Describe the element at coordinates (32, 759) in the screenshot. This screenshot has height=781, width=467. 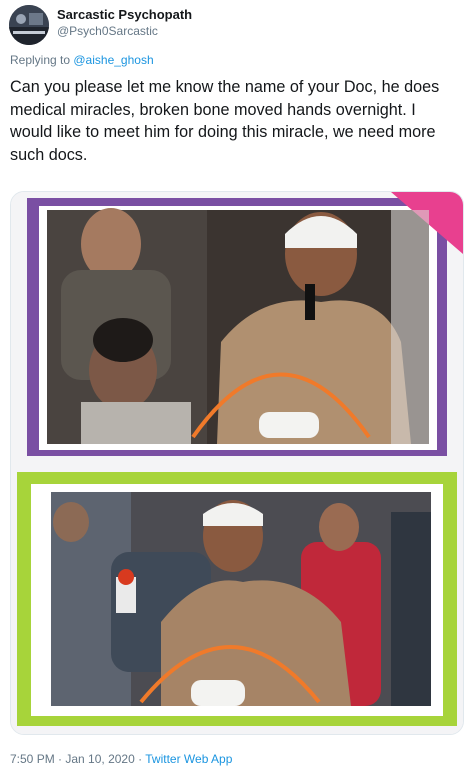
I see `tweet-time: 7:50 PM` at that location.